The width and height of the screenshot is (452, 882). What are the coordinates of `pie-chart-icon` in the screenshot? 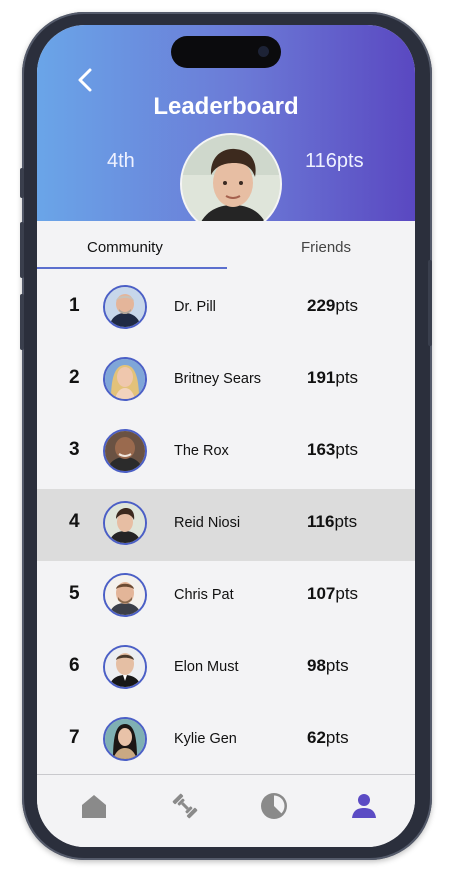 It's located at (274, 806).